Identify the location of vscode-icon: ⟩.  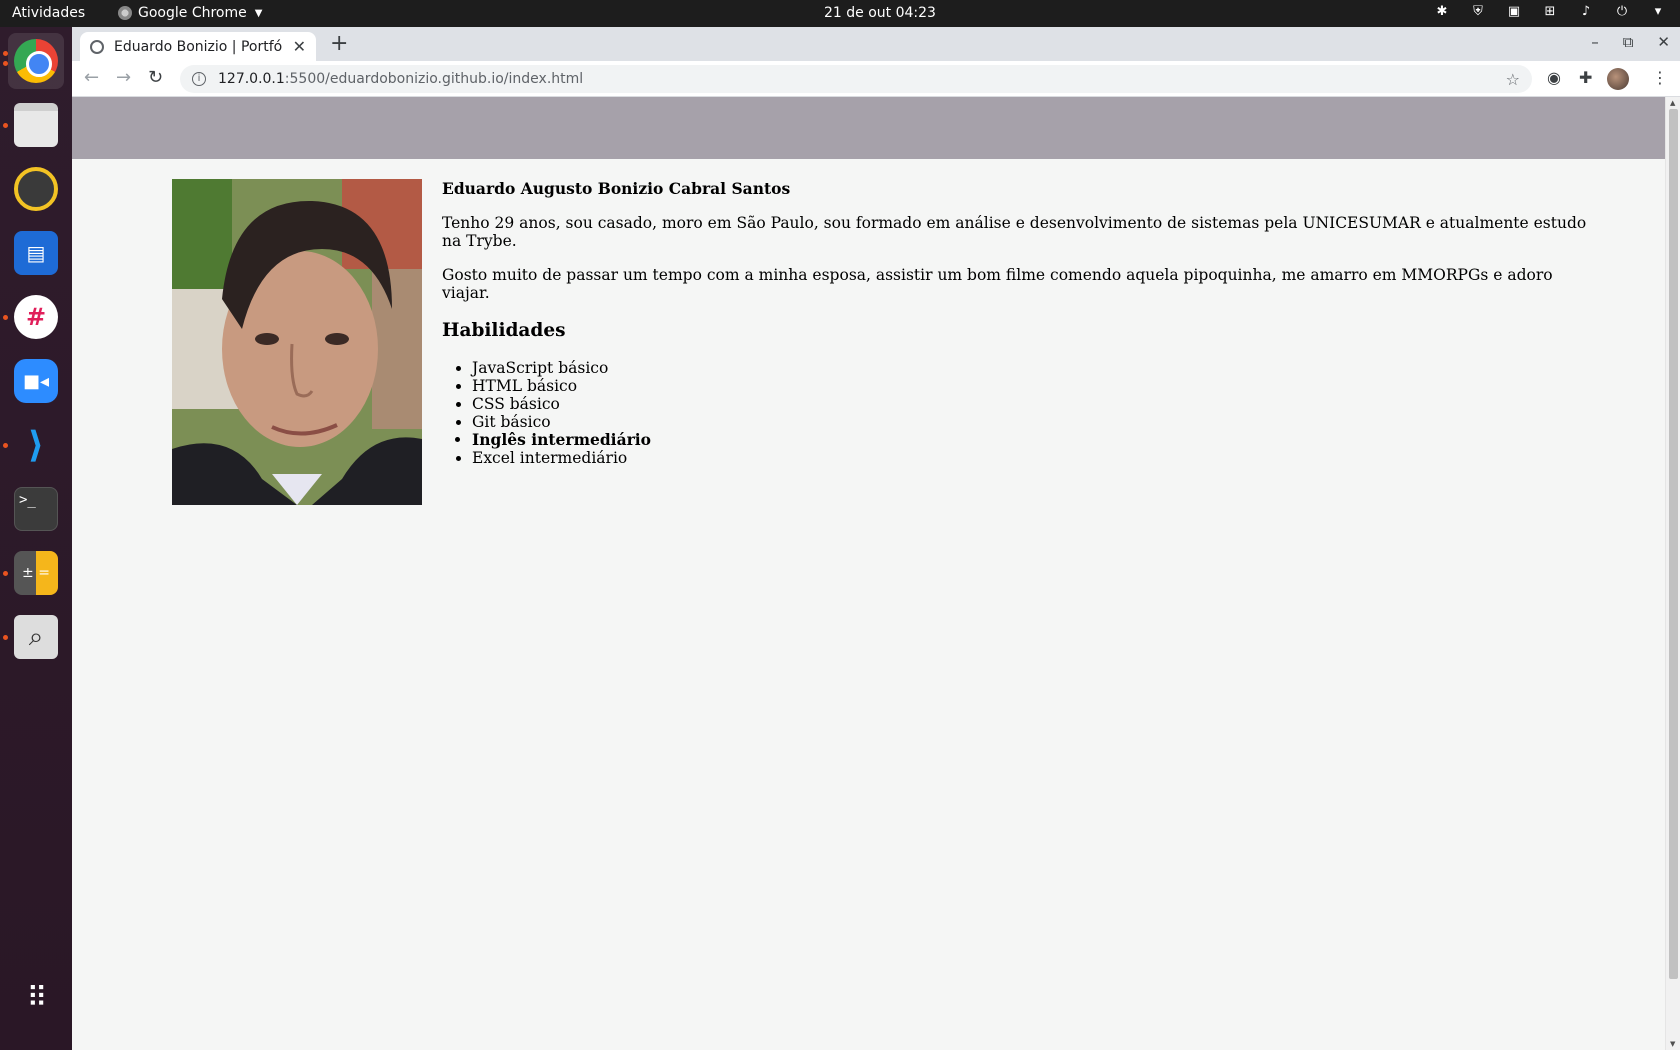
(36, 445).